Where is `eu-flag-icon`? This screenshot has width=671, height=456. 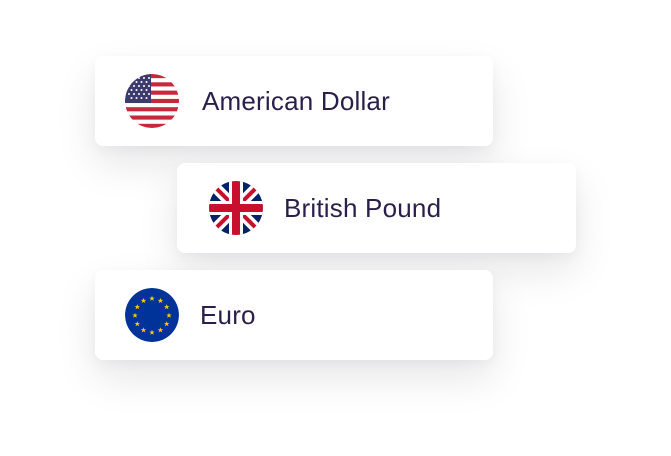 eu-flag-icon is located at coordinates (152, 315).